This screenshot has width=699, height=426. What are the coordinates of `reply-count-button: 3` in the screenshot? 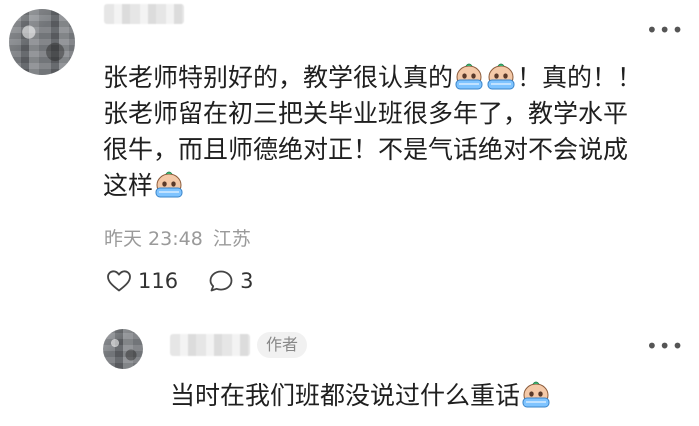 It's located at (230, 281).